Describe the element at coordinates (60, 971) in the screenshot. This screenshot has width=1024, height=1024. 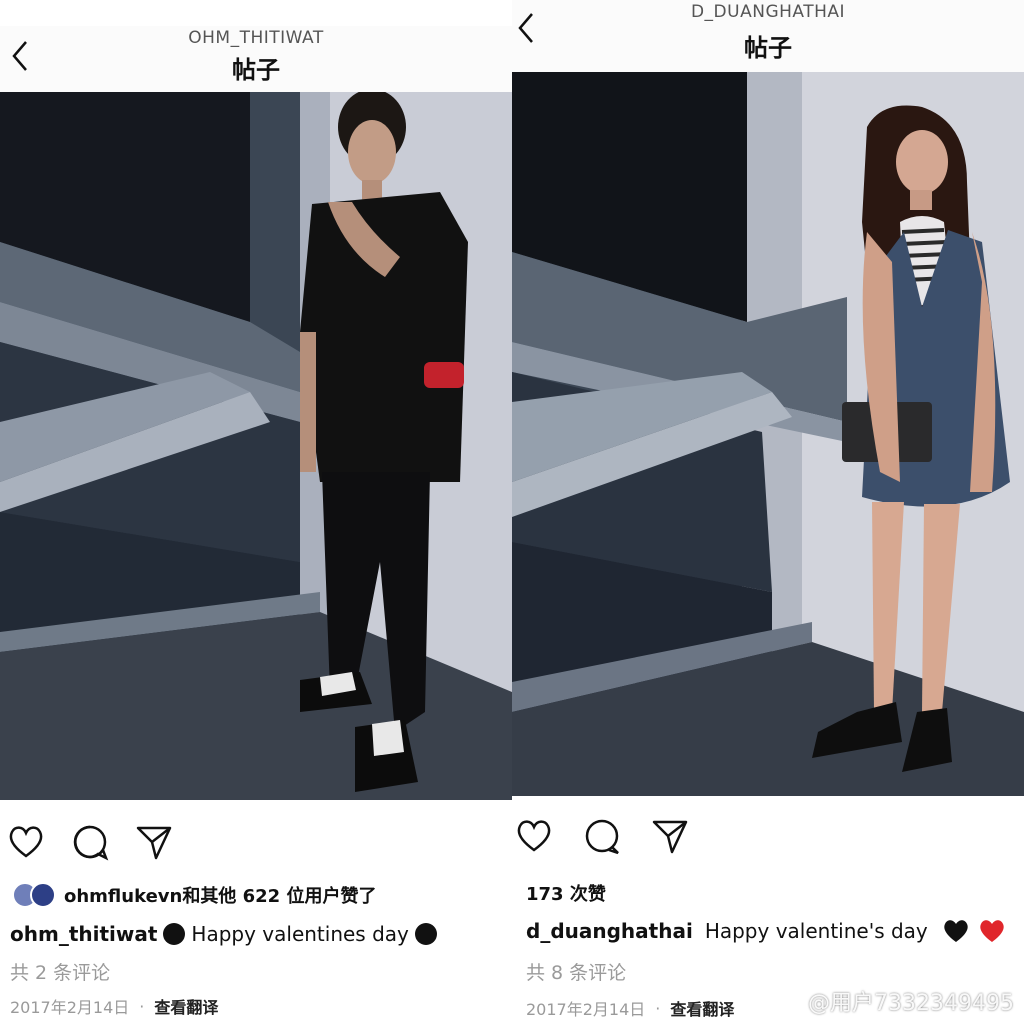
I see `view-comments-link: 共 2 条评论` at that location.